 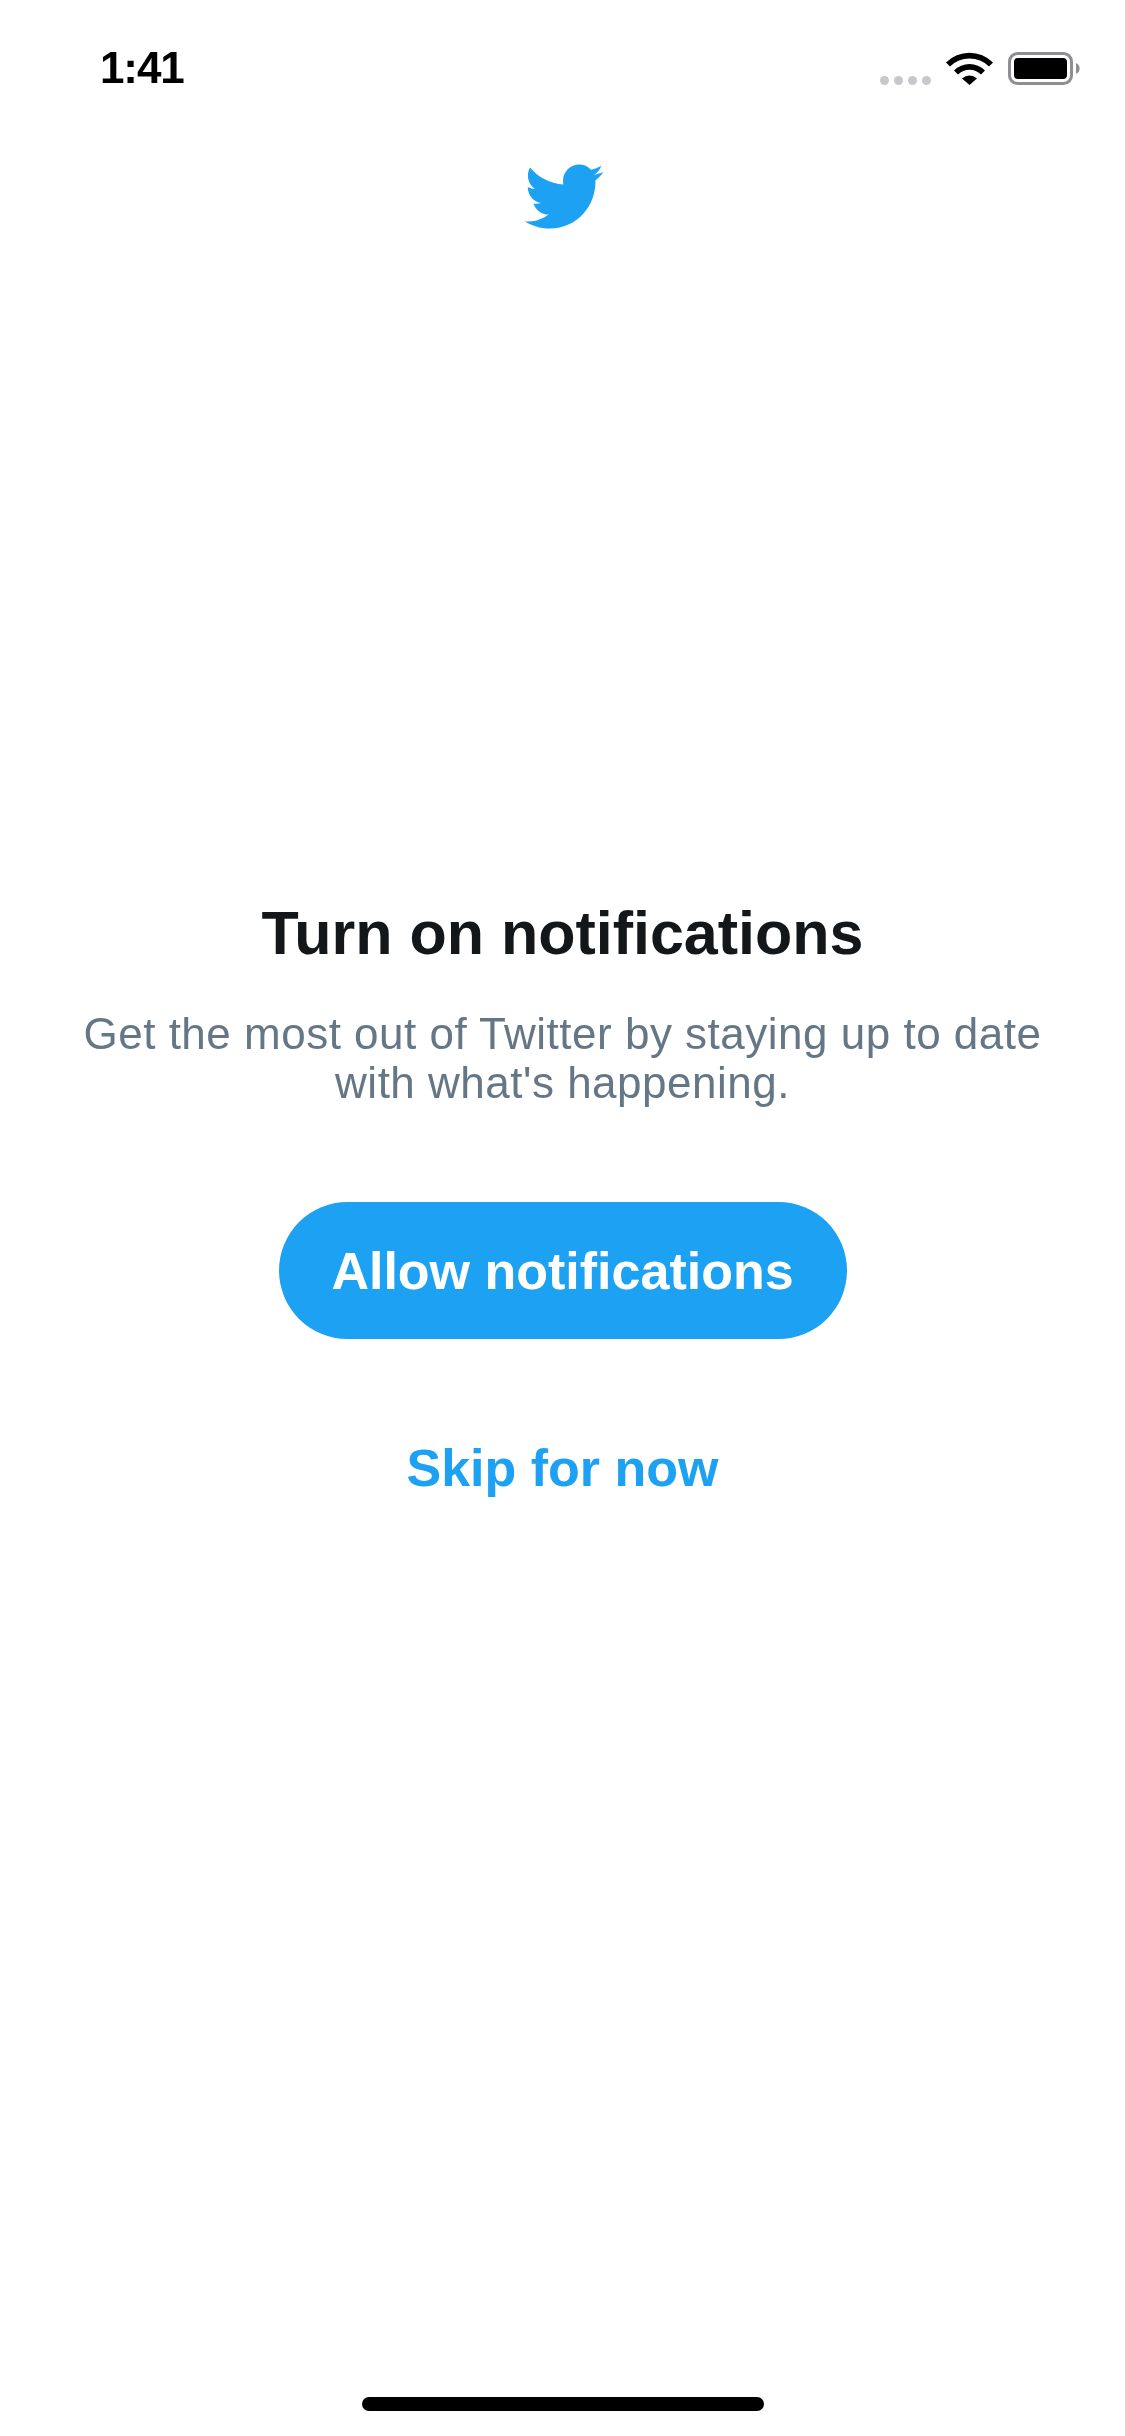 What do you see at coordinates (562, 933) in the screenshot?
I see `title: Turn on notifications` at bounding box center [562, 933].